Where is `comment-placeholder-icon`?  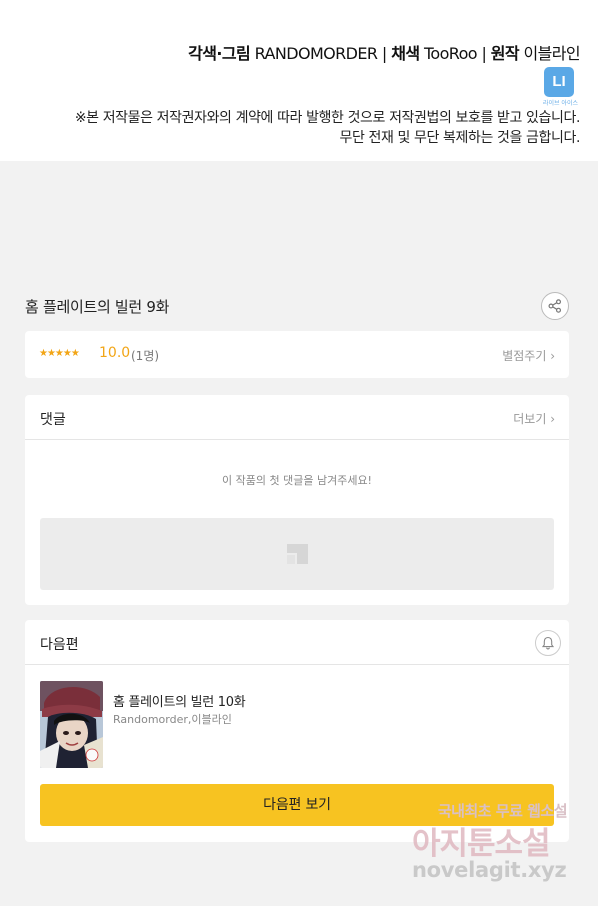
comment-placeholder-icon is located at coordinates (297, 554).